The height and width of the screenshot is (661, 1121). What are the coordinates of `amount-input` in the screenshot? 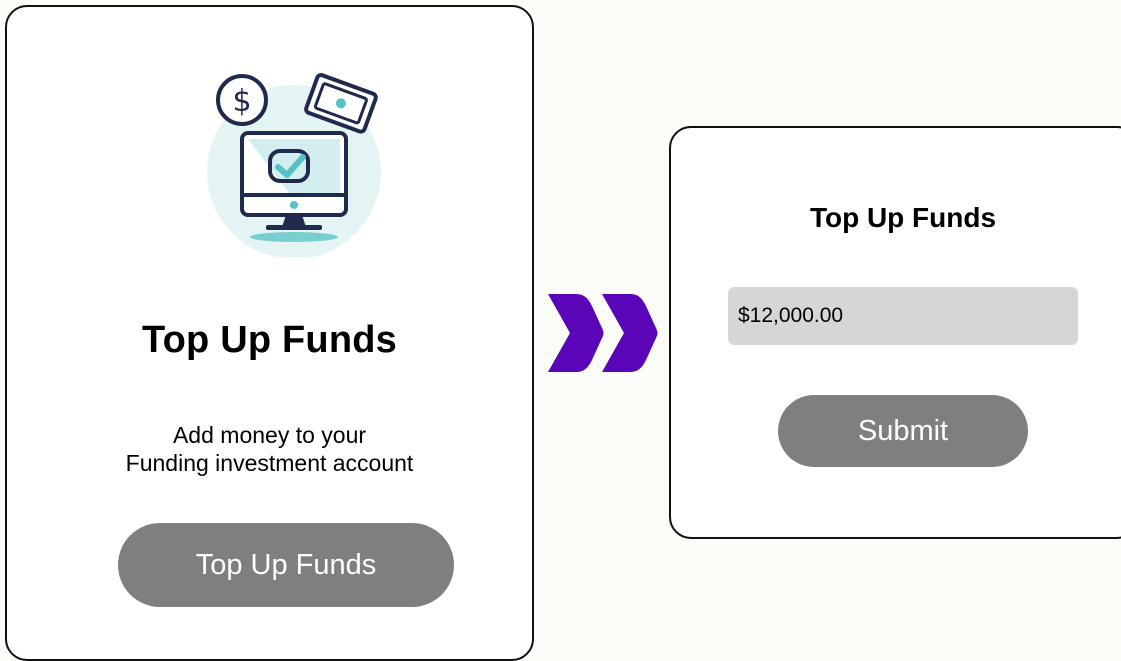 It's located at (903, 316).